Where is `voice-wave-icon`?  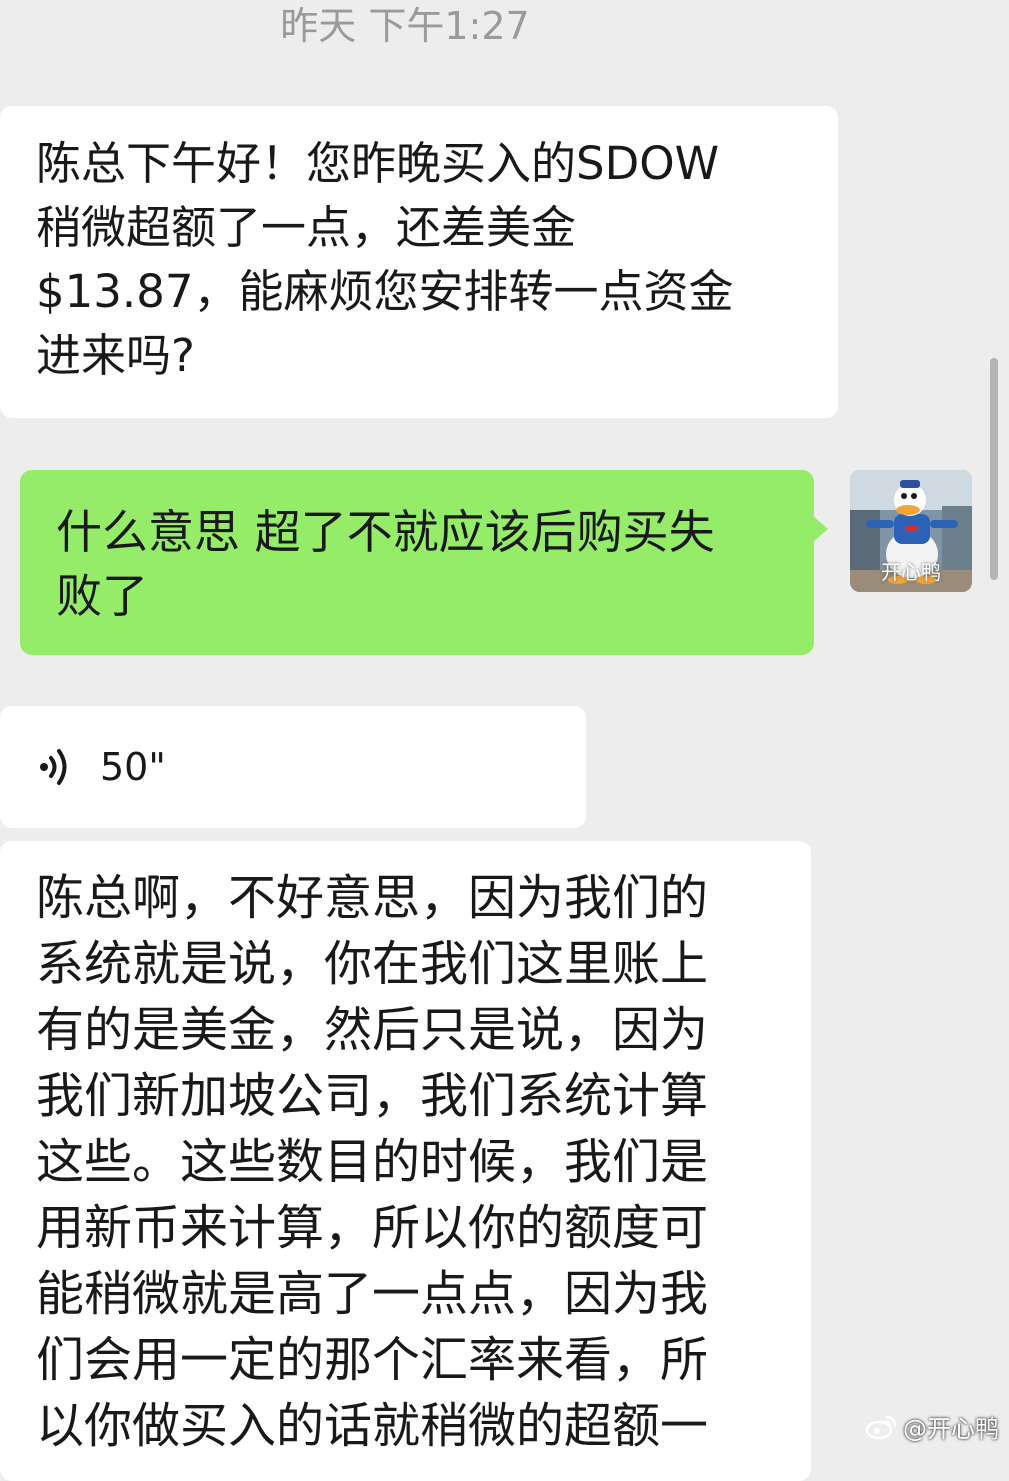 voice-wave-icon is located at coordinates (53, 767).